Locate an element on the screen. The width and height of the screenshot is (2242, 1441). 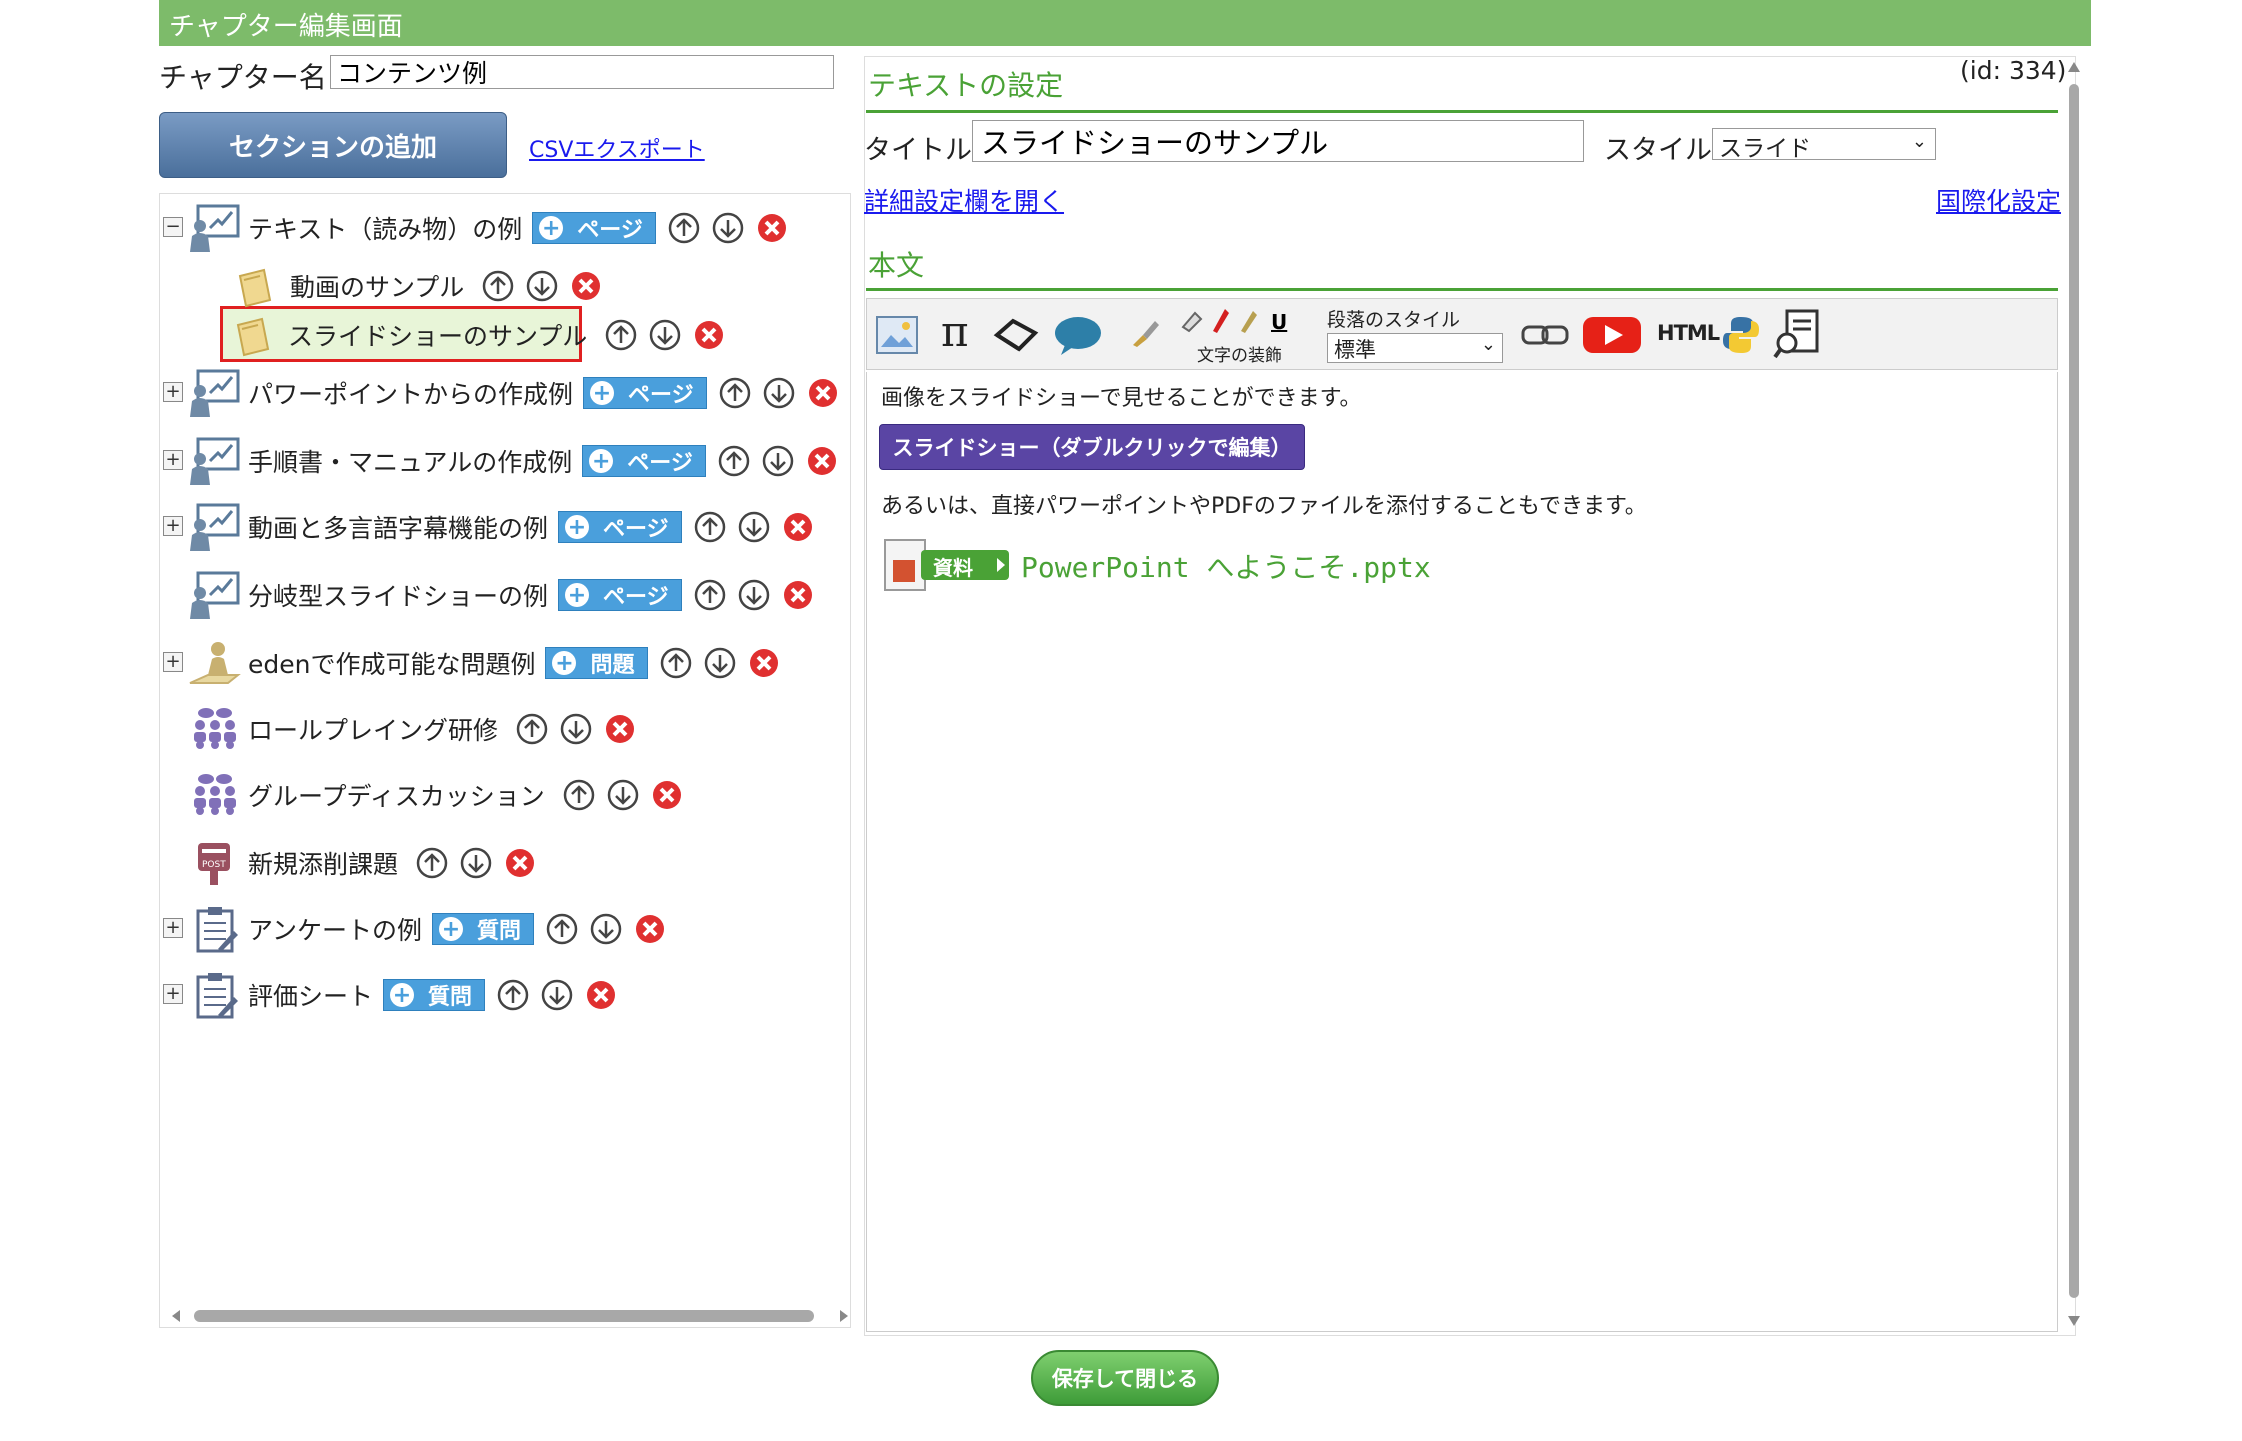
tree-node: 評価シート + 質問 is located at coordinates (402, 995).